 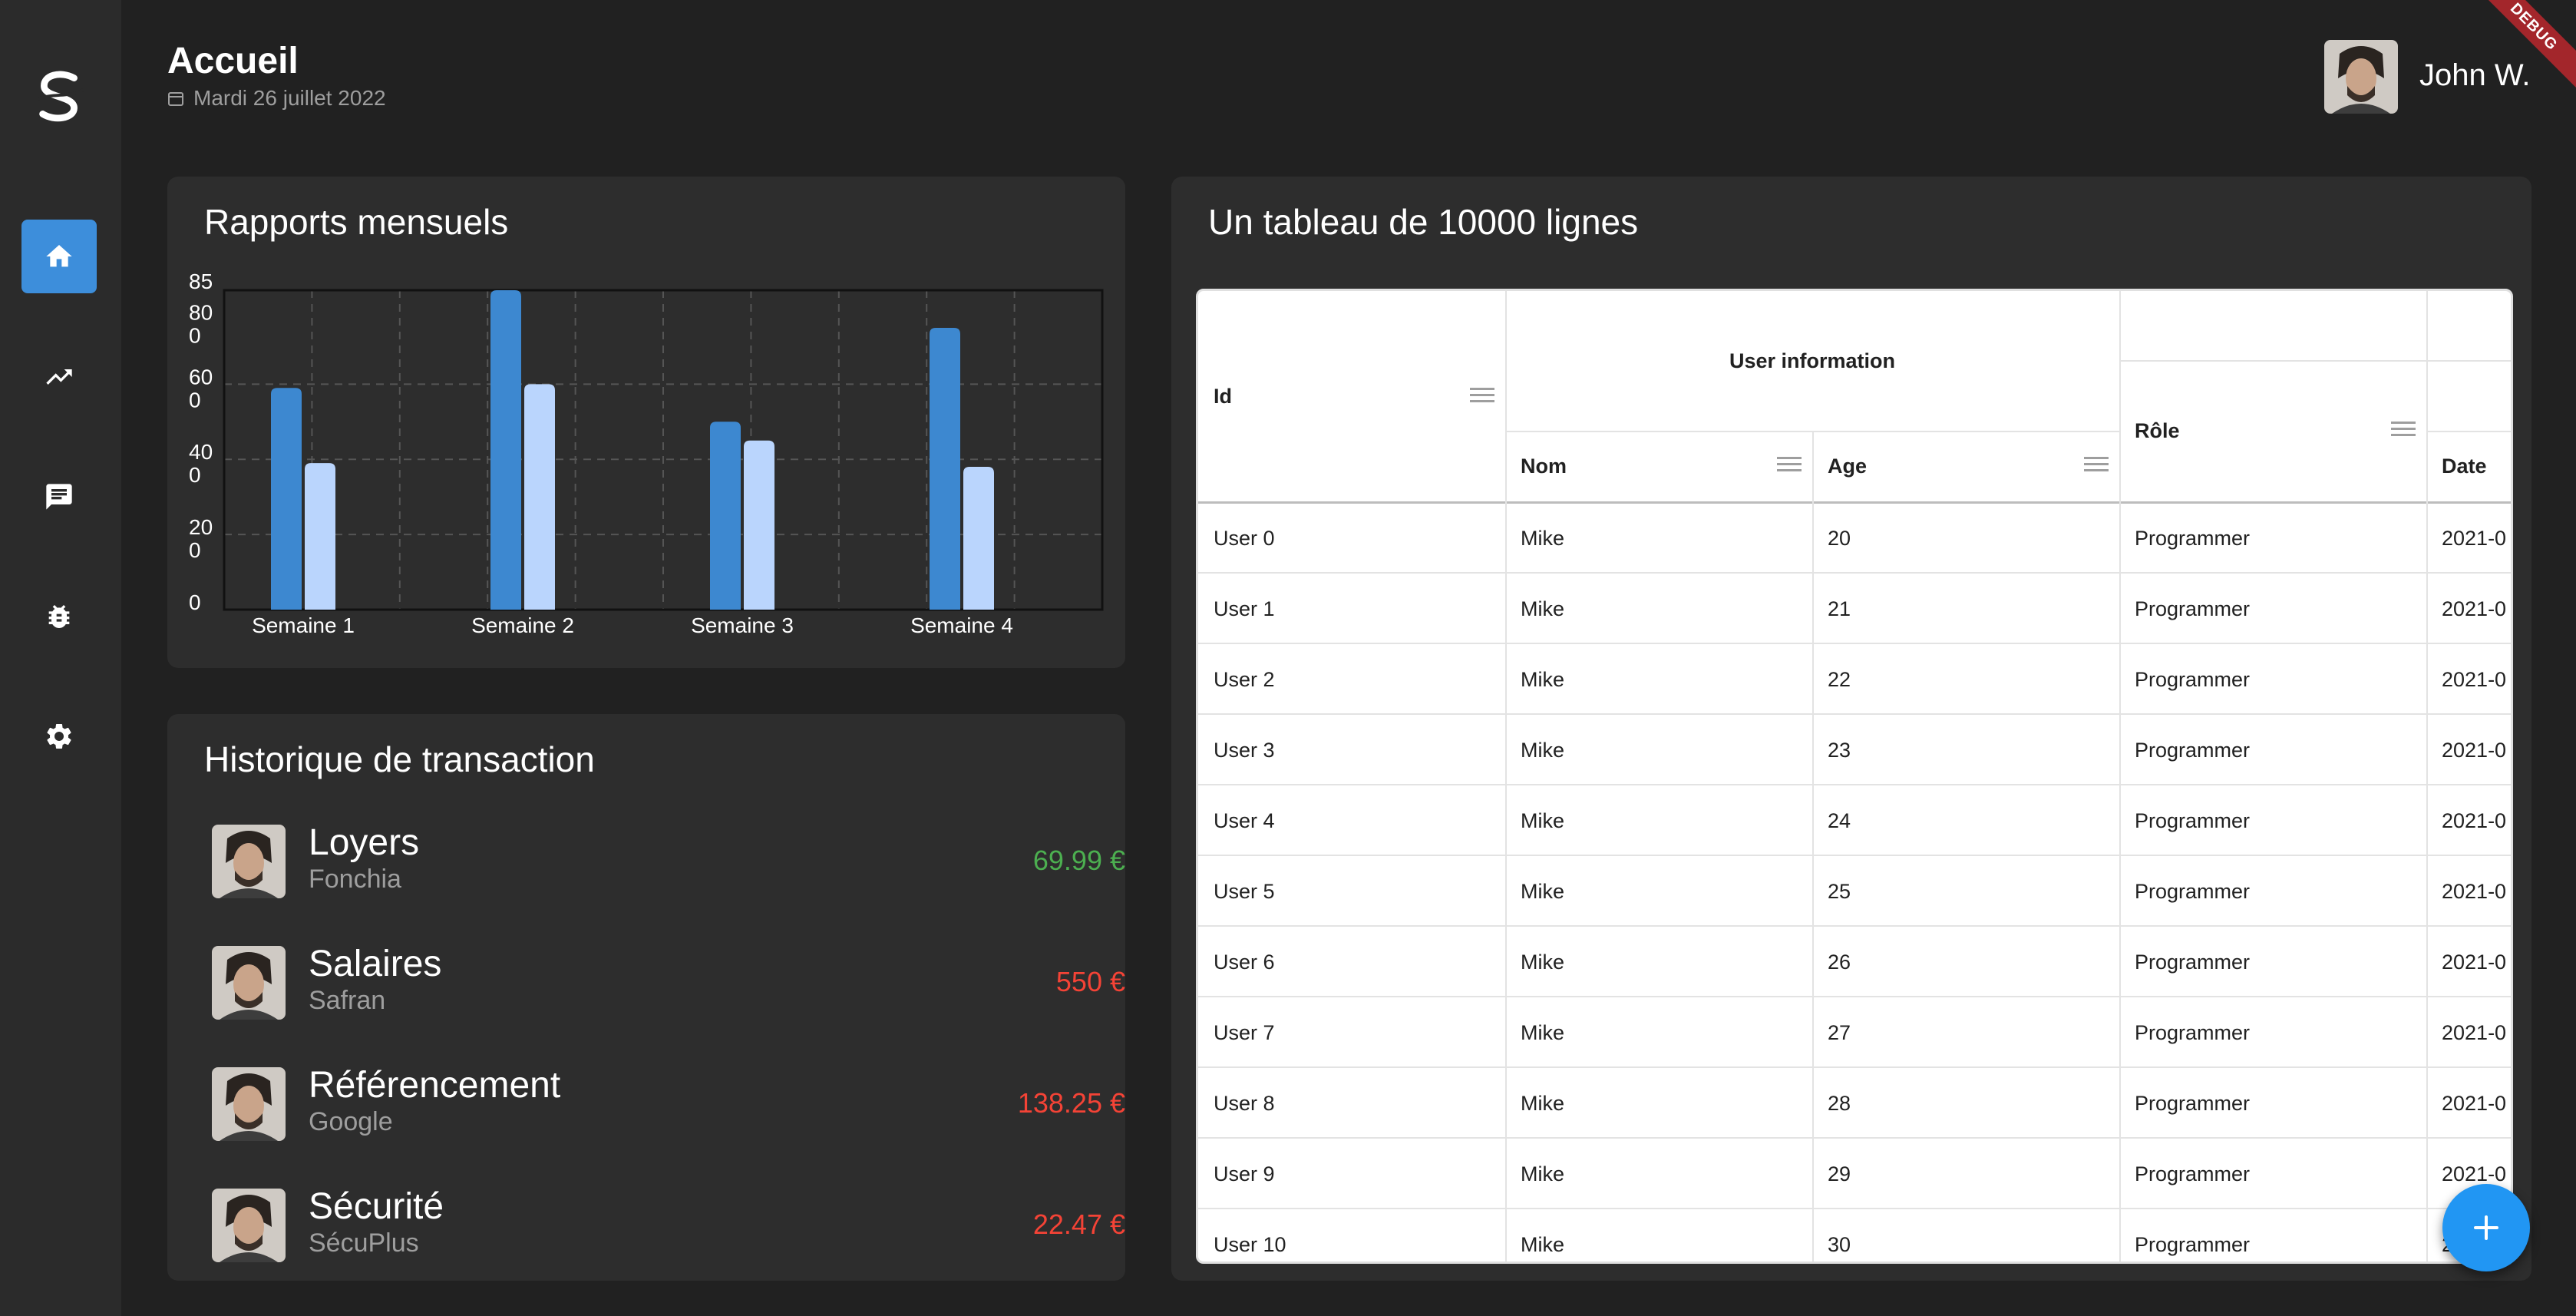 I want to click on table-cell-age: 27, so click(x=1965, y=1032).